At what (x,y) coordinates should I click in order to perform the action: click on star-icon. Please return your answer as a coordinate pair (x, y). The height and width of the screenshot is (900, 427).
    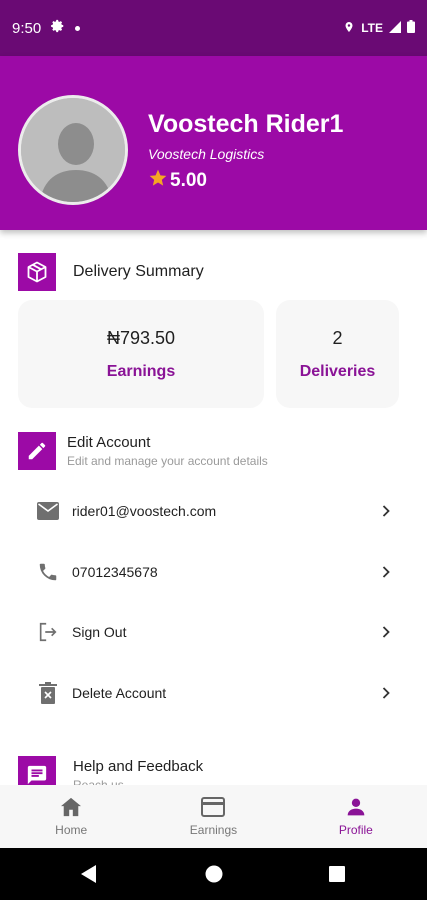
    Looking at the image, I should click on (158, 181).